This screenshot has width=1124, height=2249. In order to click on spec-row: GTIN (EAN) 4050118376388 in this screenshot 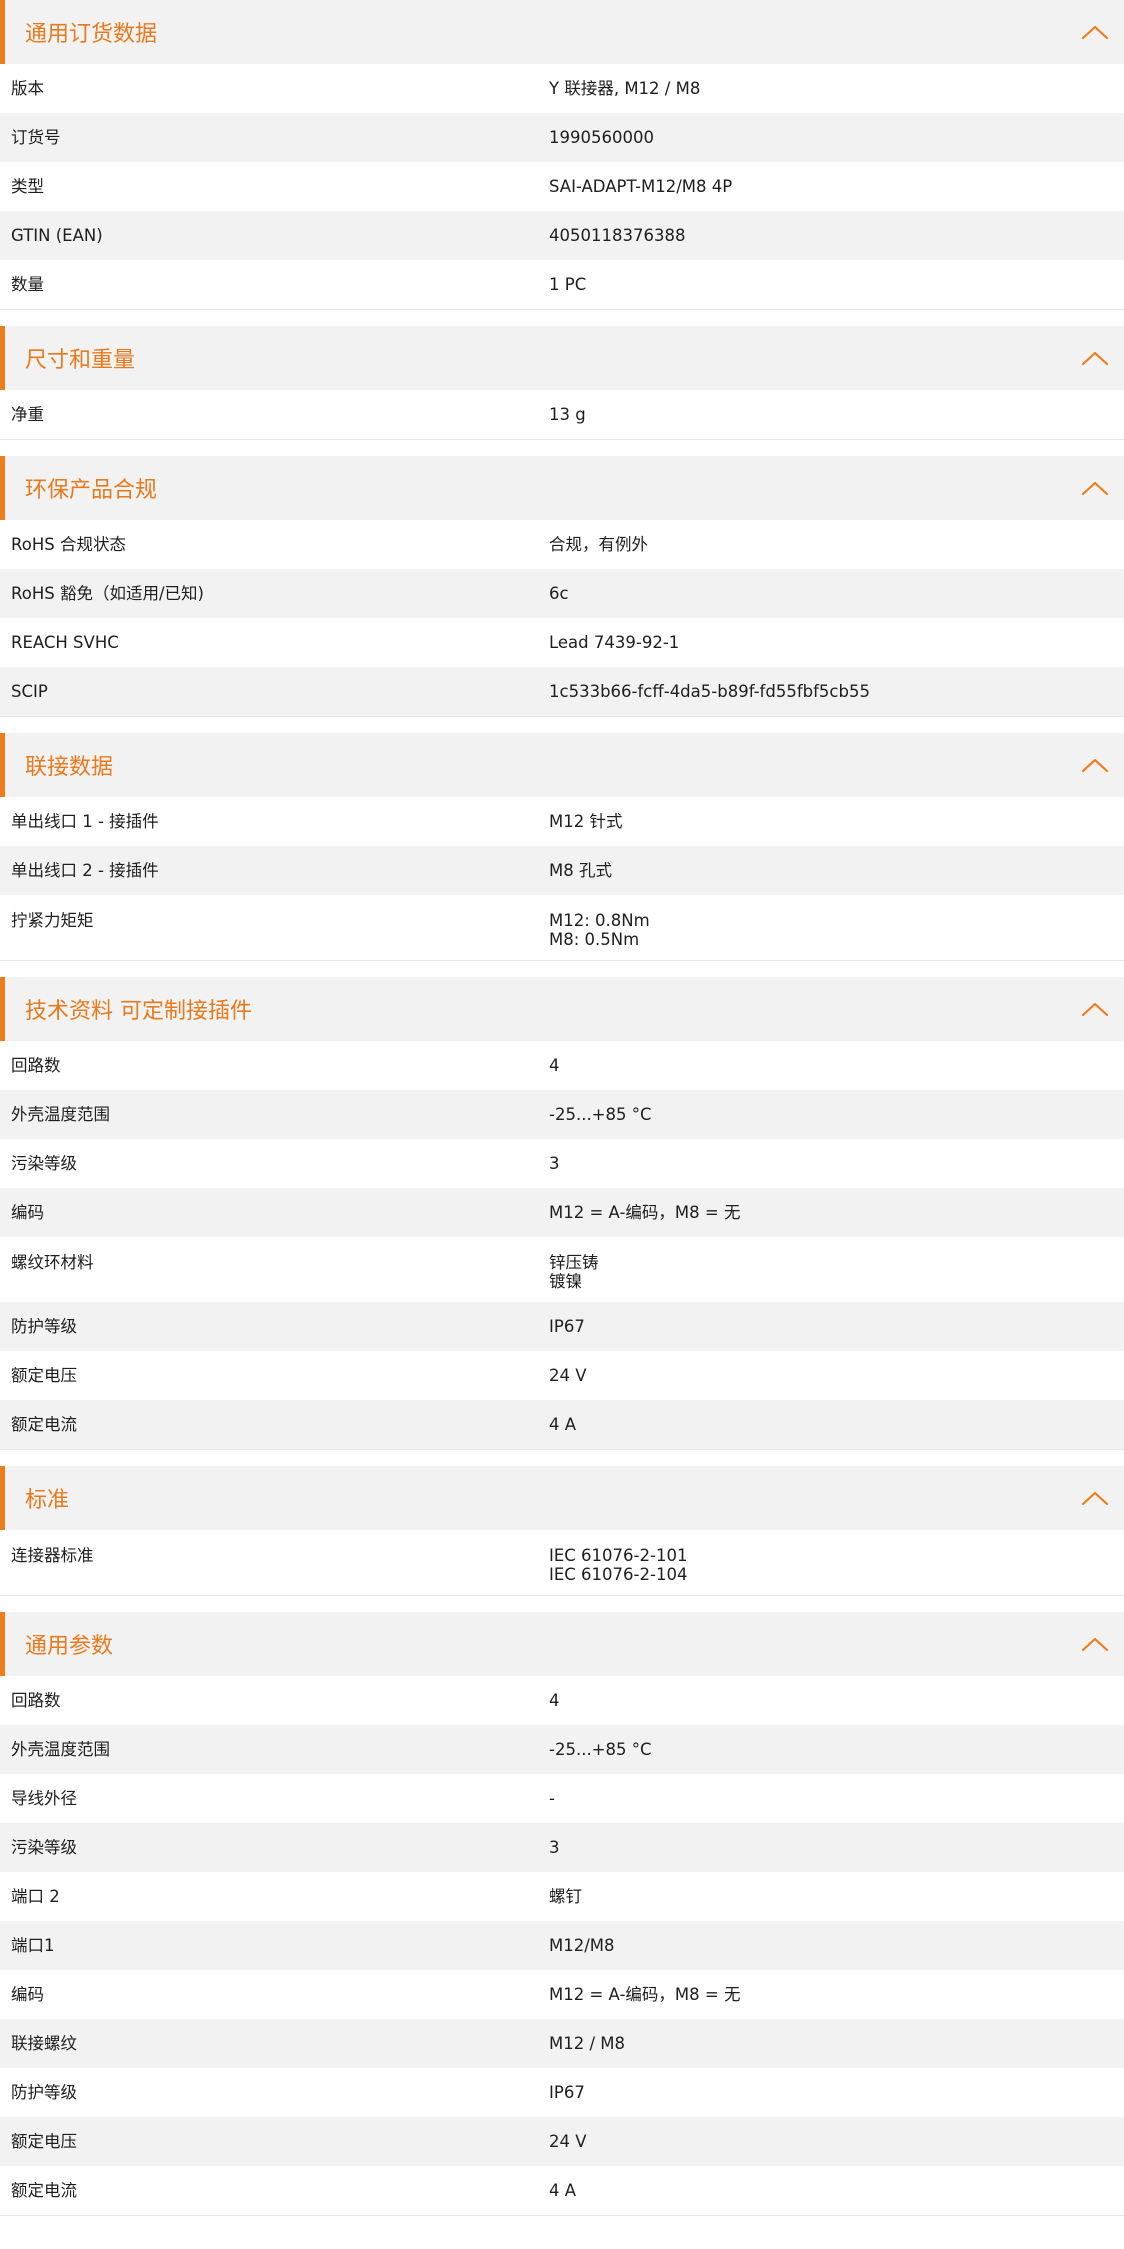, I will do `click(562, 235)`.